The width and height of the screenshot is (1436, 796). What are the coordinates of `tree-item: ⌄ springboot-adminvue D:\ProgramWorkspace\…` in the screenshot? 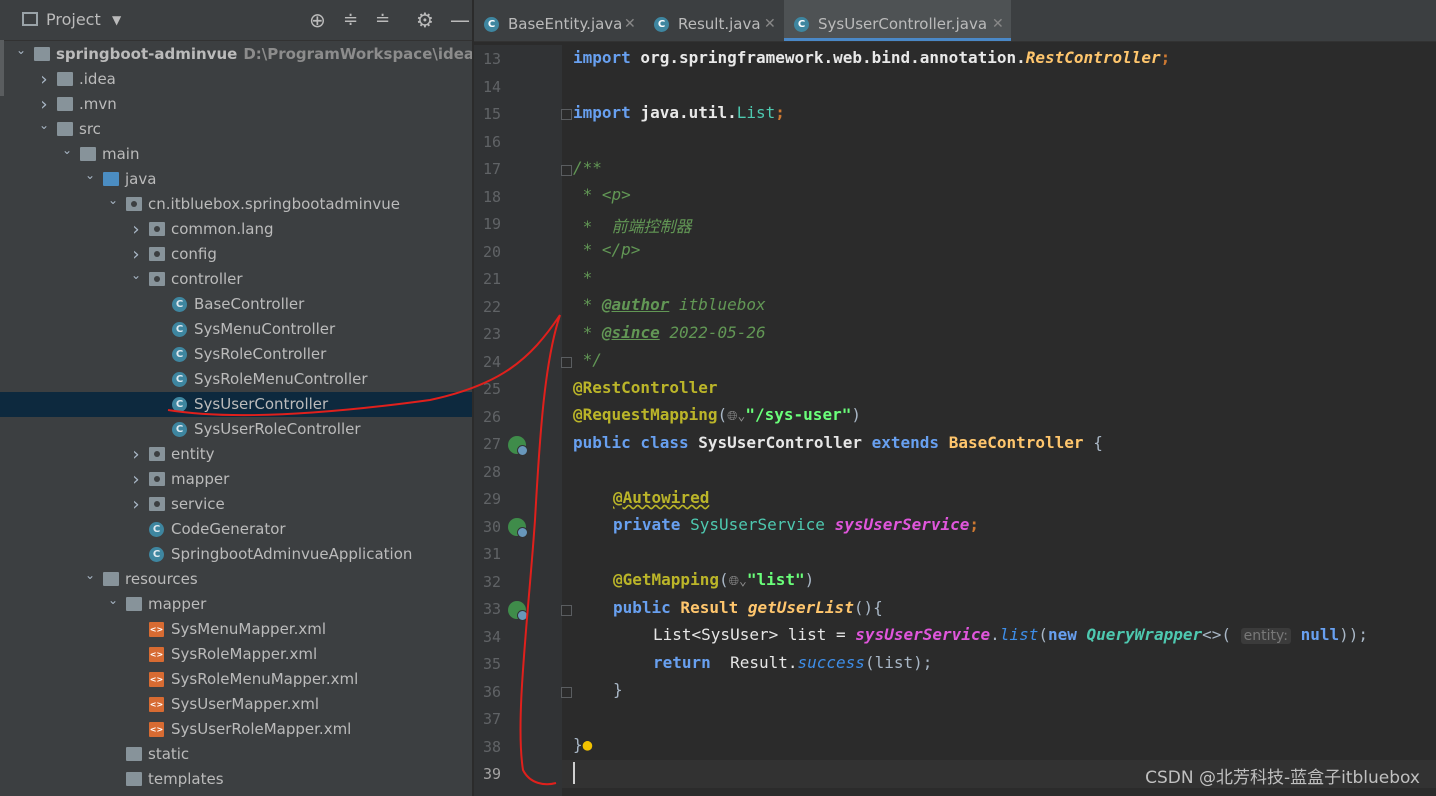 It's located at (236, 54).